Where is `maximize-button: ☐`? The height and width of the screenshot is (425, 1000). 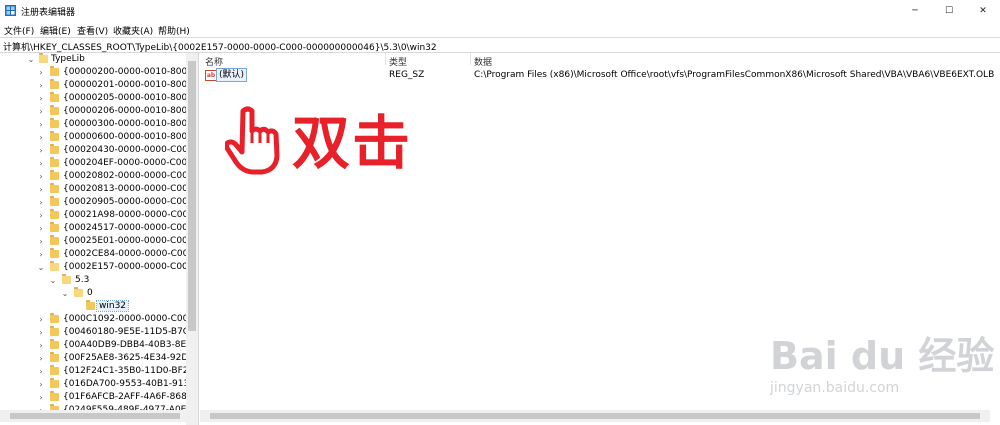
maximize-button: ☐ is located at coordinates (949, 11).